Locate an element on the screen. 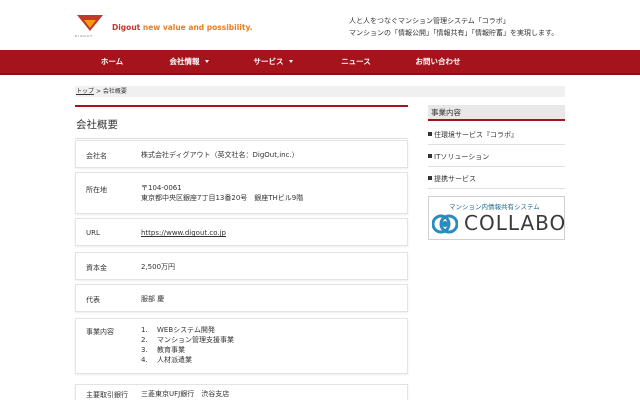  list-item: 2. マンション管理支援事業 is located at coordinates (187, 340).